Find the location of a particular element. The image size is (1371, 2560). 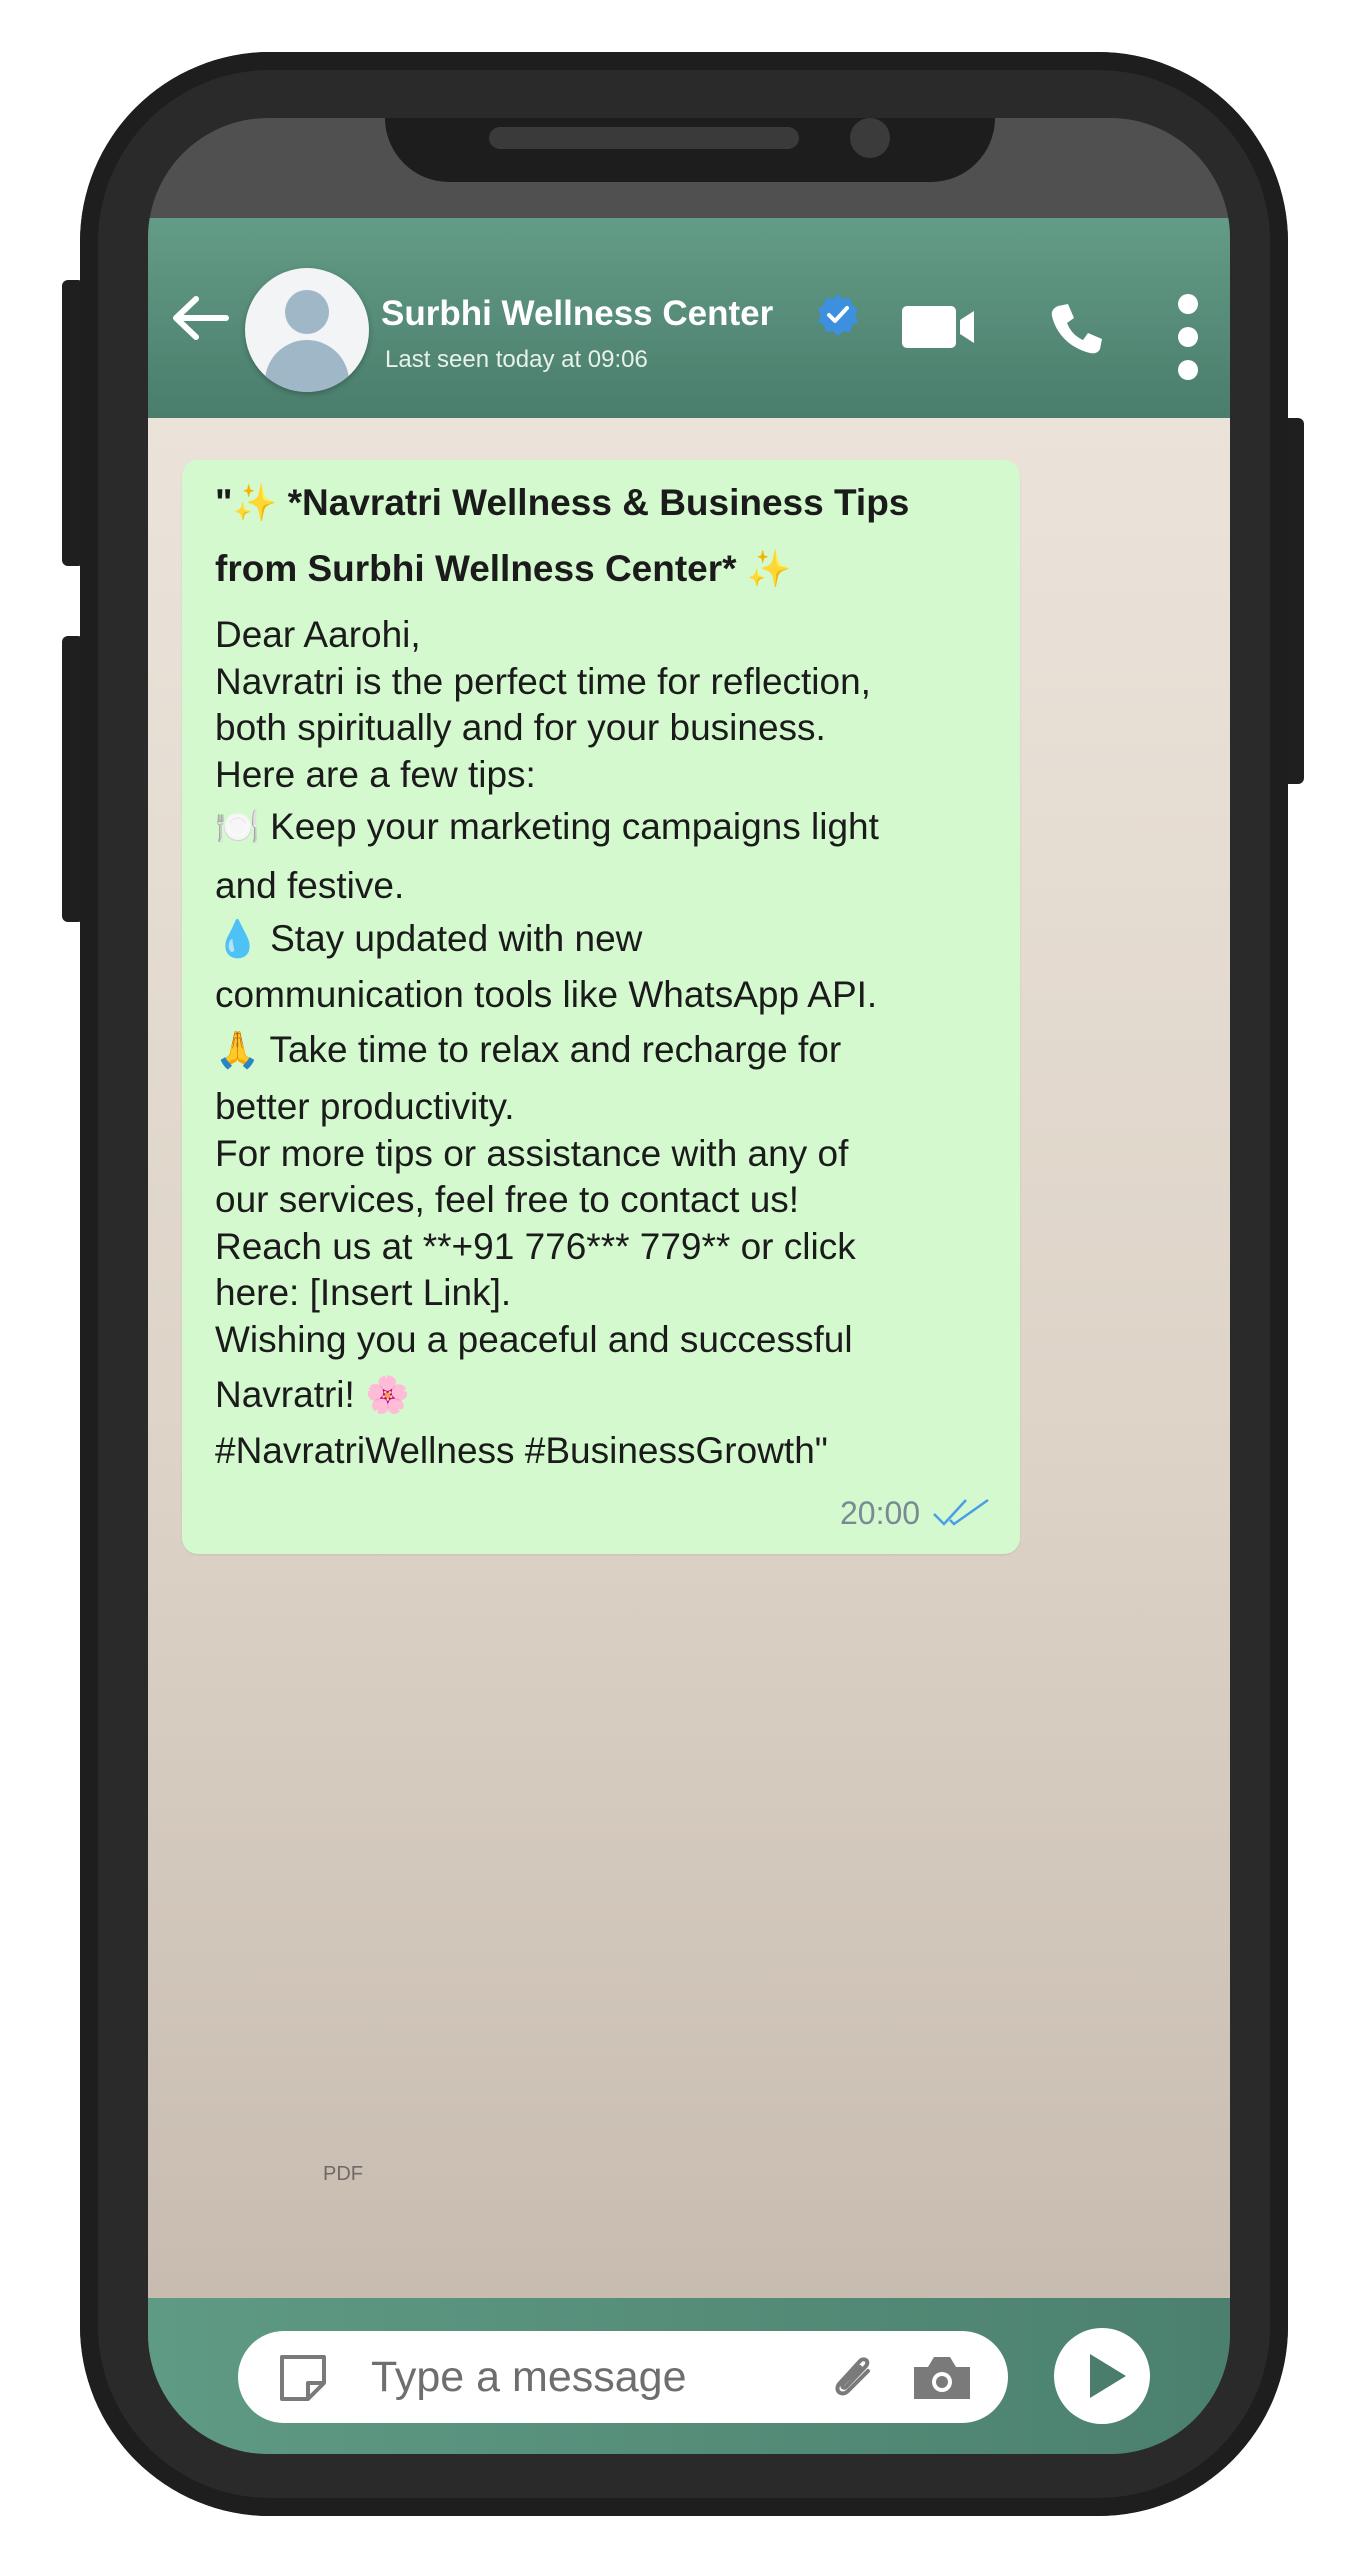

composer-bar: Type a message is located at coordinates (689, 2376).